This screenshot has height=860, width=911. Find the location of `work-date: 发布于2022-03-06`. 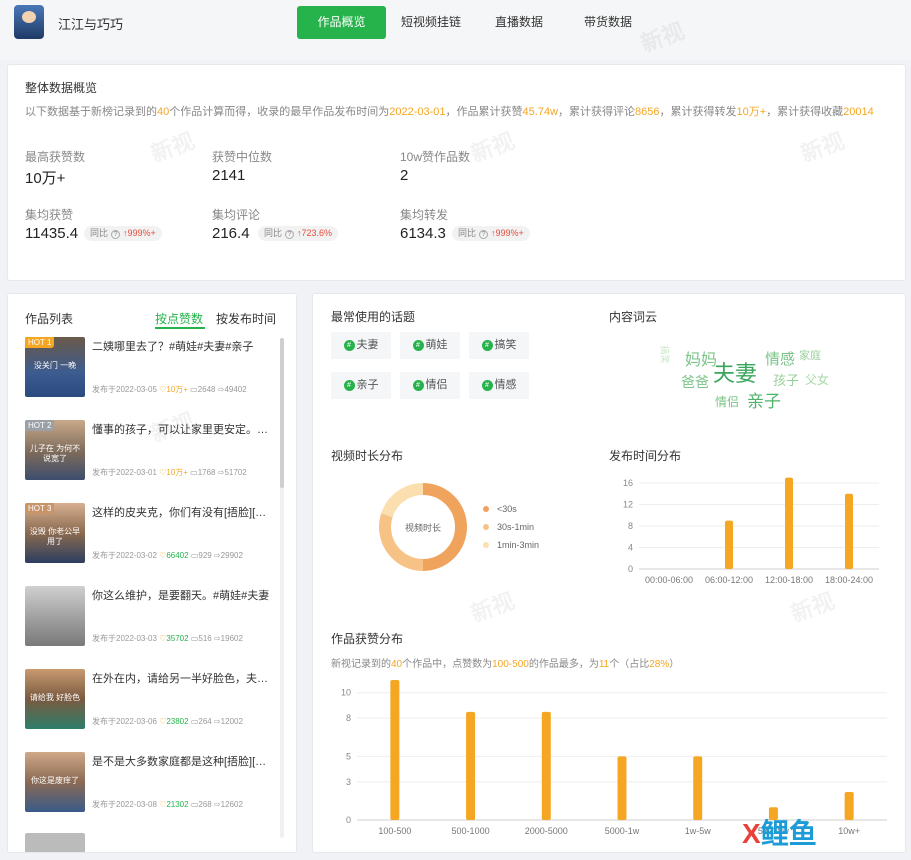

work-date: 发布于2022-03-06 is located at coordinates (124, 721).